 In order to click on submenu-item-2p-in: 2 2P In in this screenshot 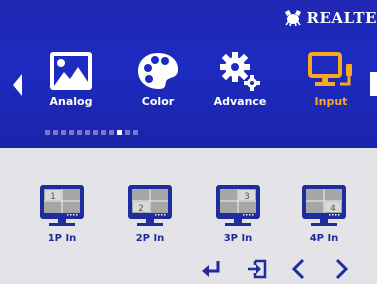, I will do `click(150, 214)`.